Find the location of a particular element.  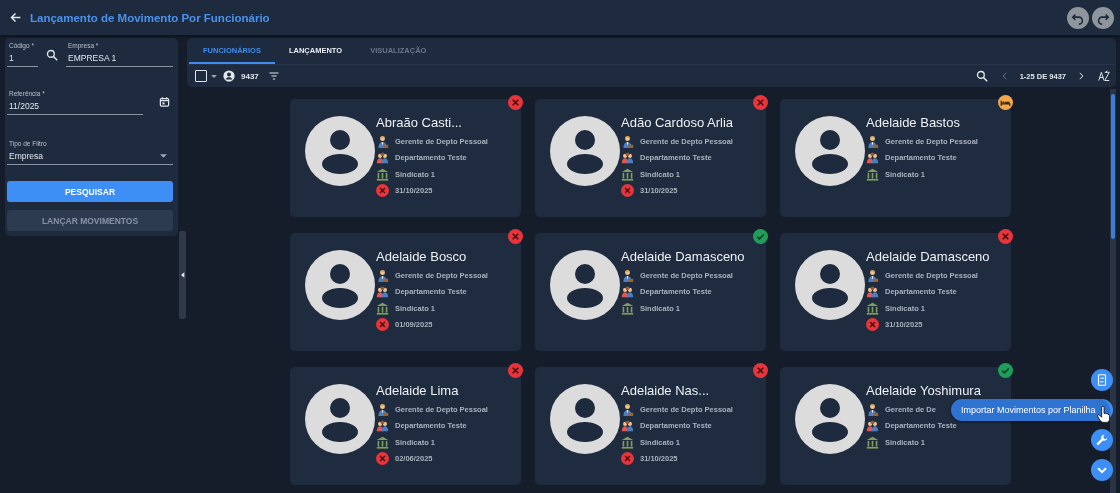

calendar-icon is located at coordinates (164, 102).